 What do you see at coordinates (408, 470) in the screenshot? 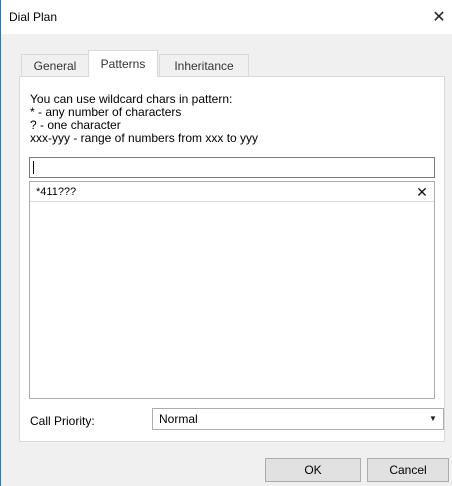
I see `cancel-button: Cancel` at bounding box center [408, 470].